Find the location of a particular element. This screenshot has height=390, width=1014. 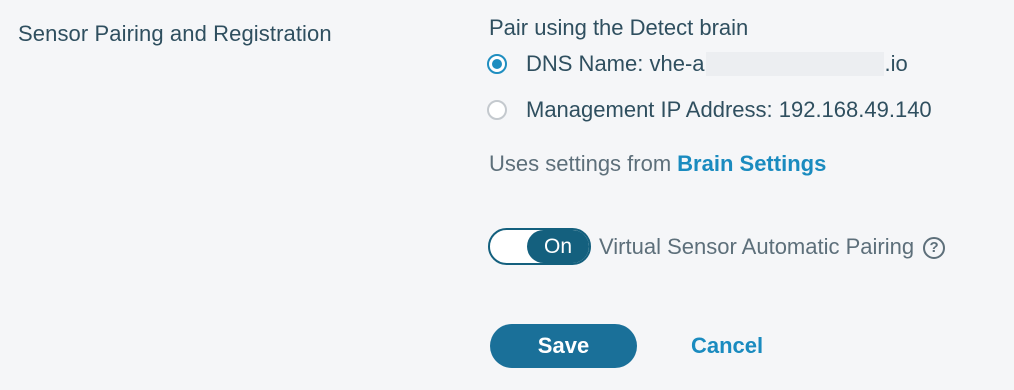

radio-label-dns-name: DNS Name: vhe-a .io is located at coordinates (717, 64).